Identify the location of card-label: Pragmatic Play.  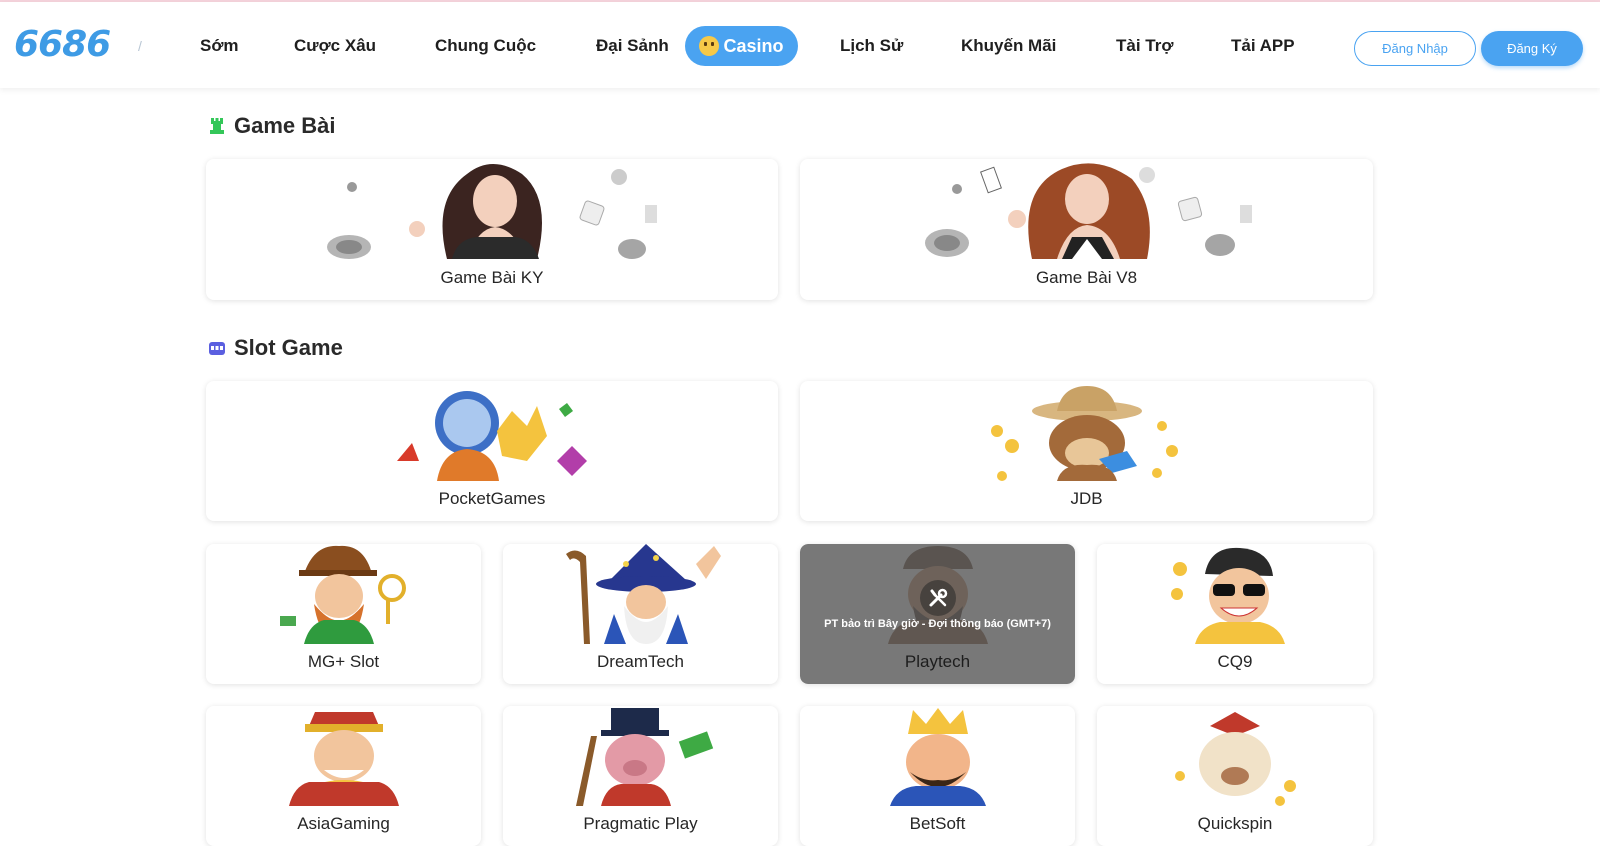
(640, 823).